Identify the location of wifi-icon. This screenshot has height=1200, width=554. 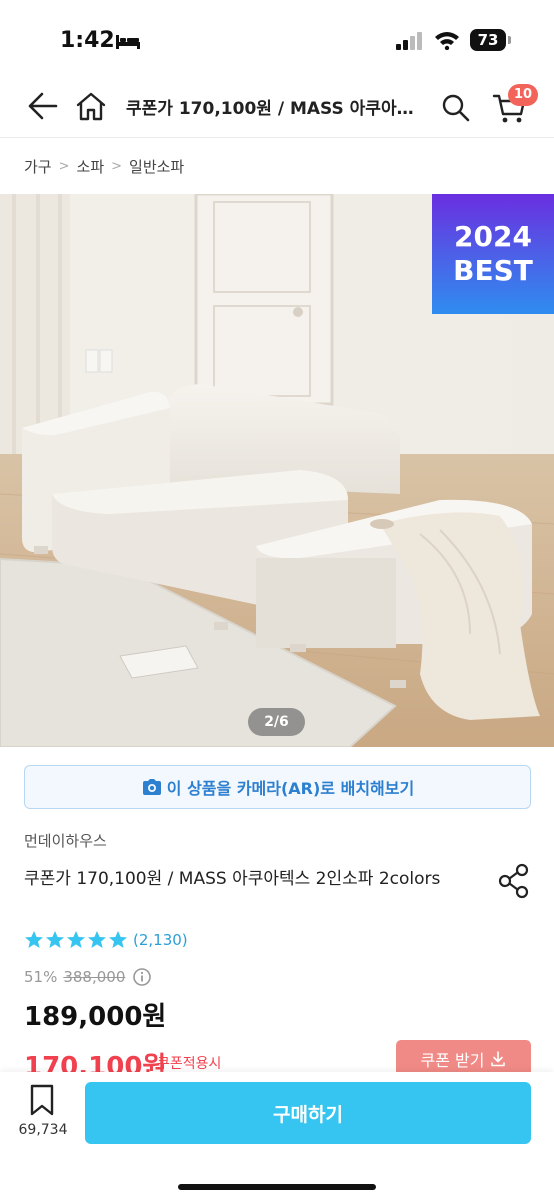
(447, 41).